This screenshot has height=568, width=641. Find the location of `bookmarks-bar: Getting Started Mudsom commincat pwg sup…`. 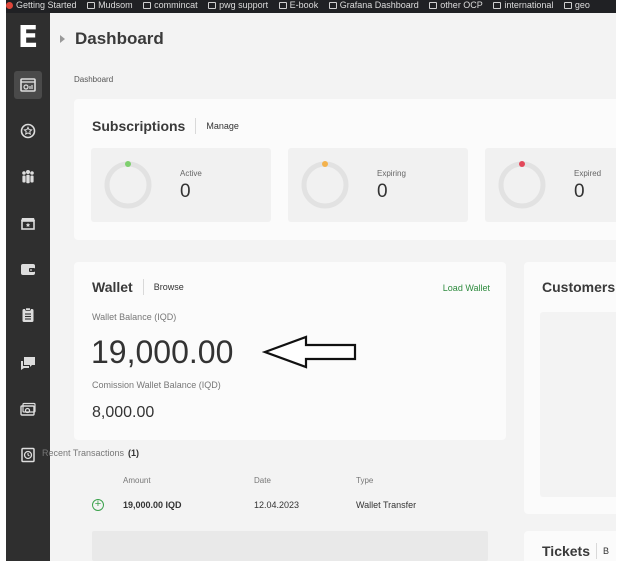

bookmarks-bar: Getting Started Mudsom commincat pwg sup… is located at coordinates (311, 6).